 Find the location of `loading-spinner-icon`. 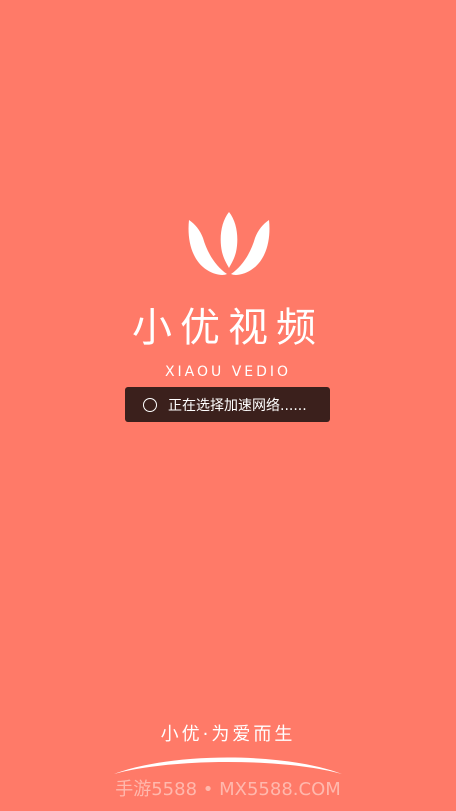

loading-spinner-icon is located at coordinates (150, 404).